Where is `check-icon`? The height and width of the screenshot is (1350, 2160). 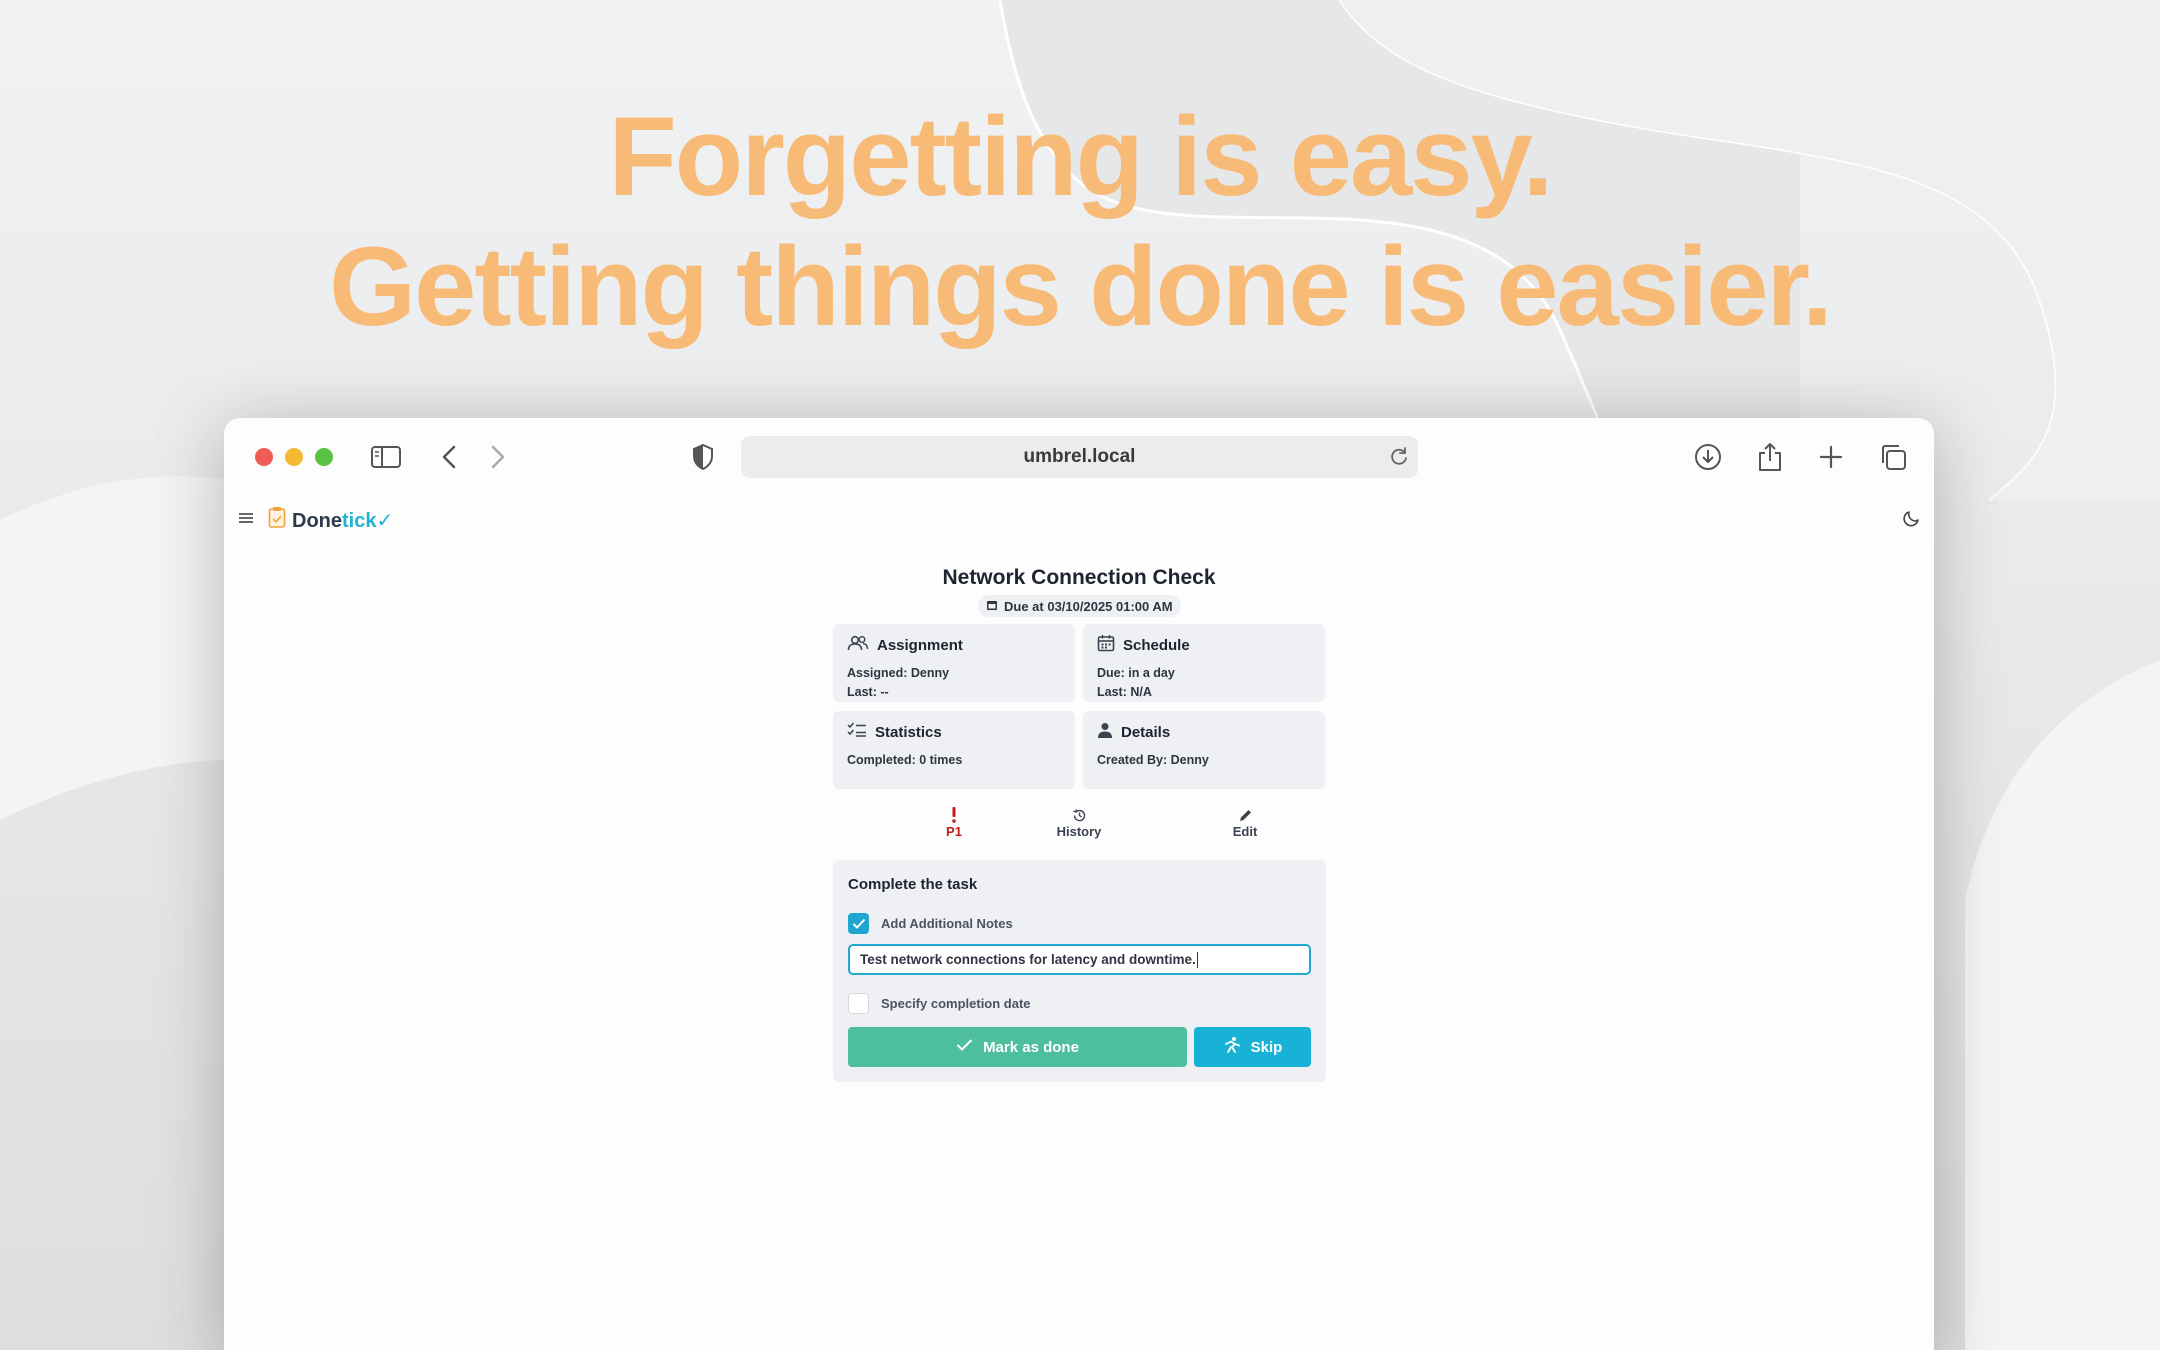 check-icon is located at coordinates (964, 1047).